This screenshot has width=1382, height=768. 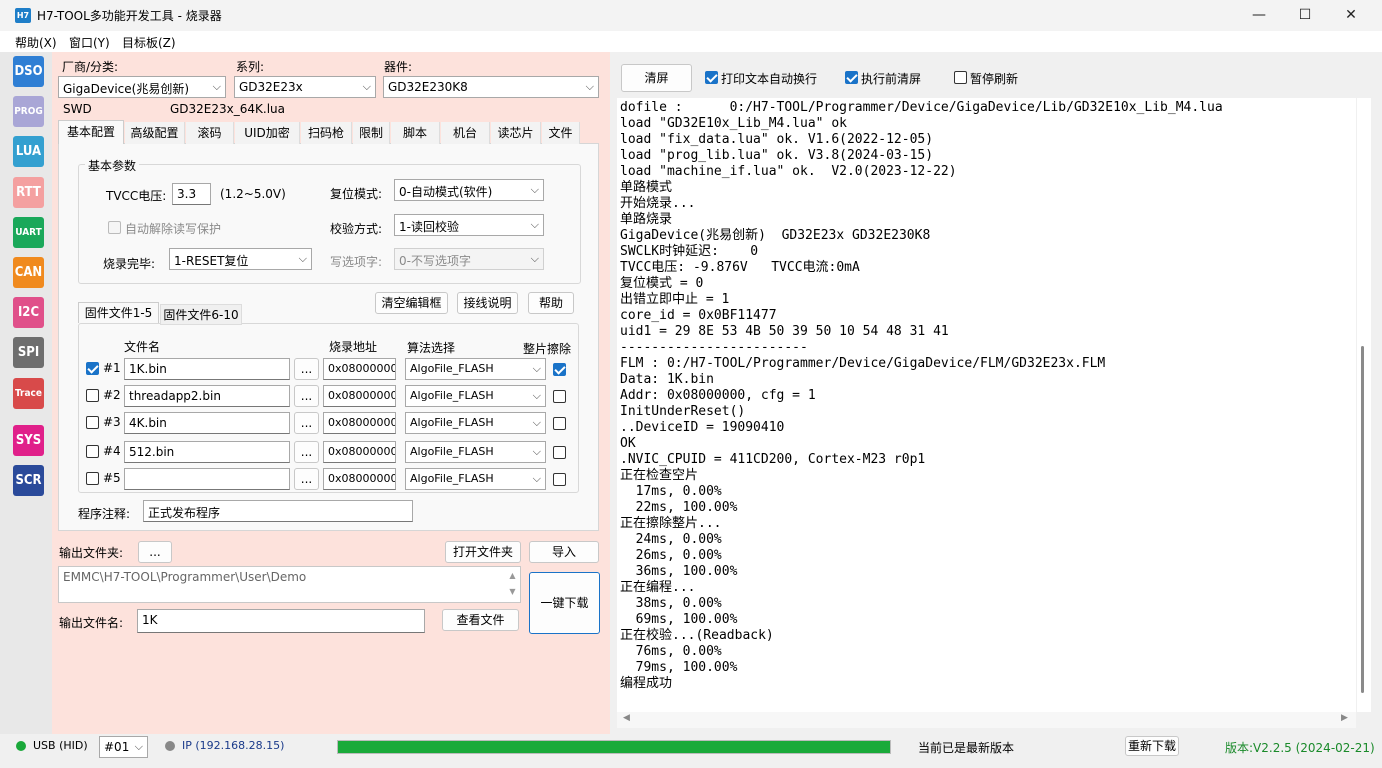 What do you see at coordinates (986, 720) in the screenshot?
I see `log-hscrollbar: ◀ ▶` at bounding box center [986, 720].